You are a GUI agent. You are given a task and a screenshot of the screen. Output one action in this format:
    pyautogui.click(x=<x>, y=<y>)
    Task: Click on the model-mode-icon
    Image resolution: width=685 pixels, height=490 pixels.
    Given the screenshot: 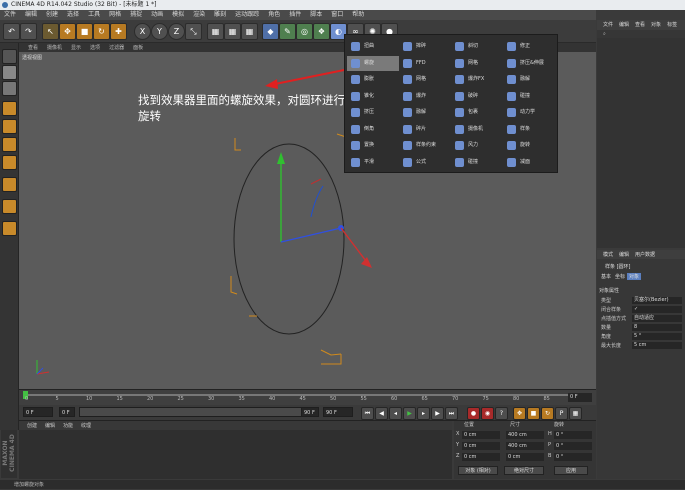 What is the action you would take?
    pyautogui.click(x=9, y=108)
    